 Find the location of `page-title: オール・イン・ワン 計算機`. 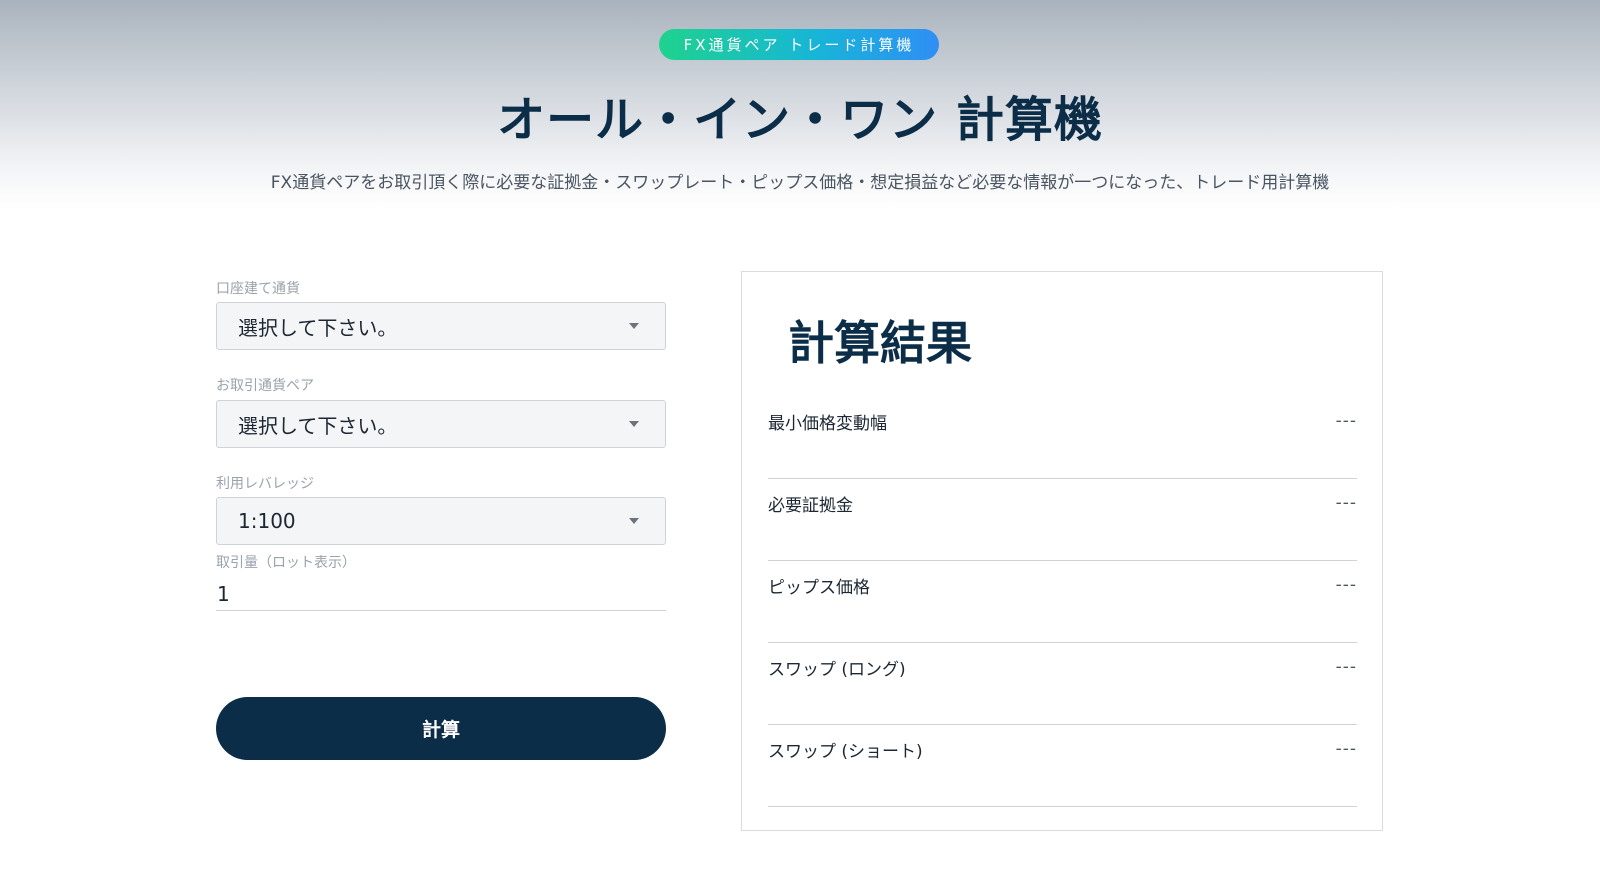

page-title: オール・イン・ワン 計算機 is located at coordinates (800, 120).